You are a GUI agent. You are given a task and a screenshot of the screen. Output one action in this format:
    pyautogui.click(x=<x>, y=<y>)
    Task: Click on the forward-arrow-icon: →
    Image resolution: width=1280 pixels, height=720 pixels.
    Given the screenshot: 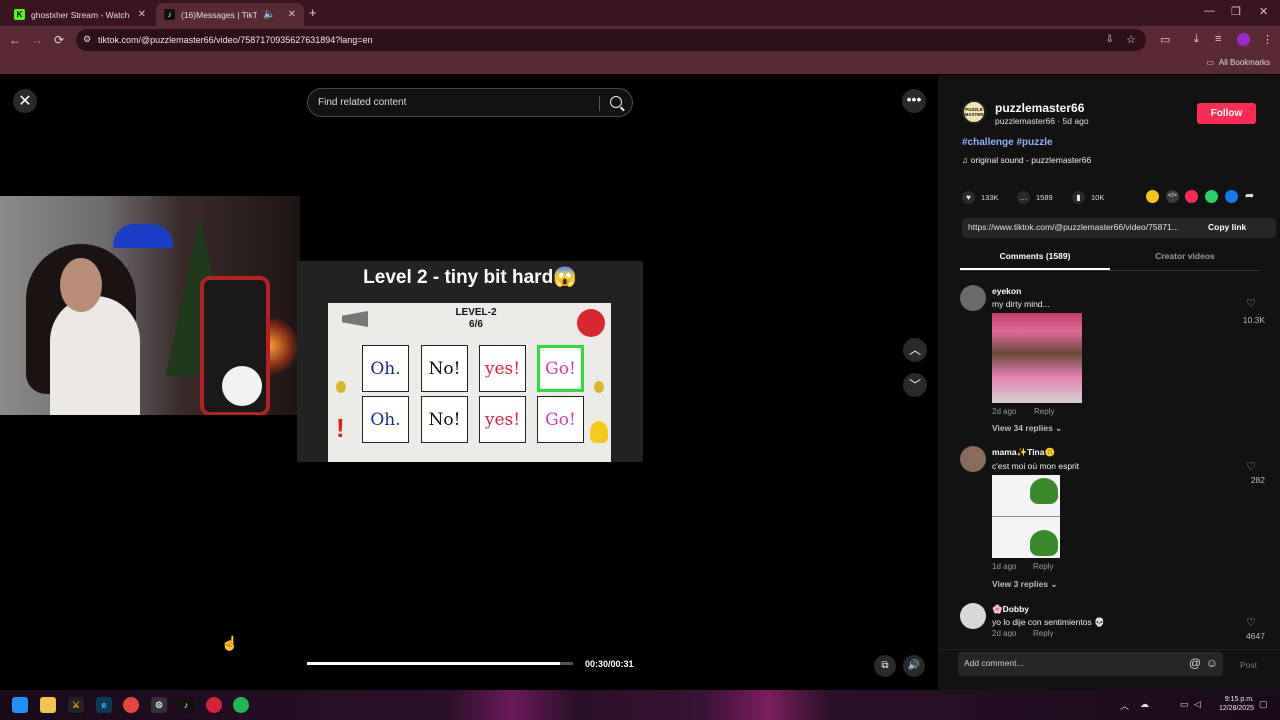 What is the action you would take?
    pyautogui.click(x=37, y=40)
    